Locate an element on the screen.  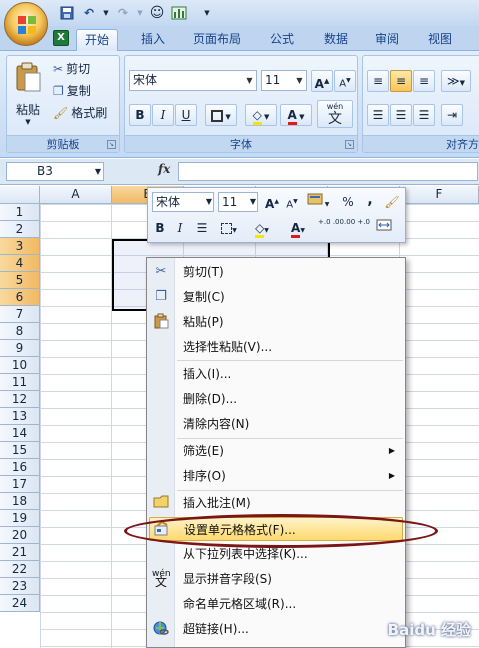
redo-dropdown-icon: ▼ is located at coordinates (140, 13).